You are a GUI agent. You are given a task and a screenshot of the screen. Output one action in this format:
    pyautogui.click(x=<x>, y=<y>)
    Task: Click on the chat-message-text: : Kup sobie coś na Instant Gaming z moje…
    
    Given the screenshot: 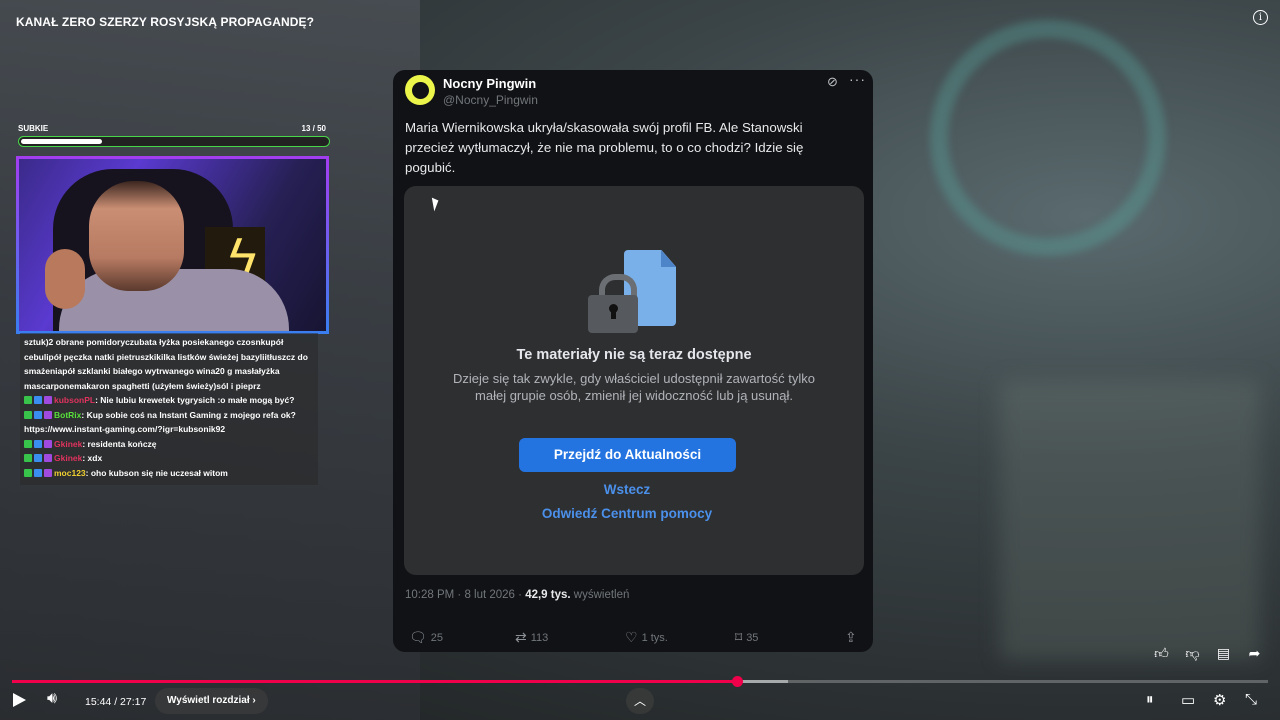 What is the action you would take?
    pyautogui.click(x=188, y=414)
    